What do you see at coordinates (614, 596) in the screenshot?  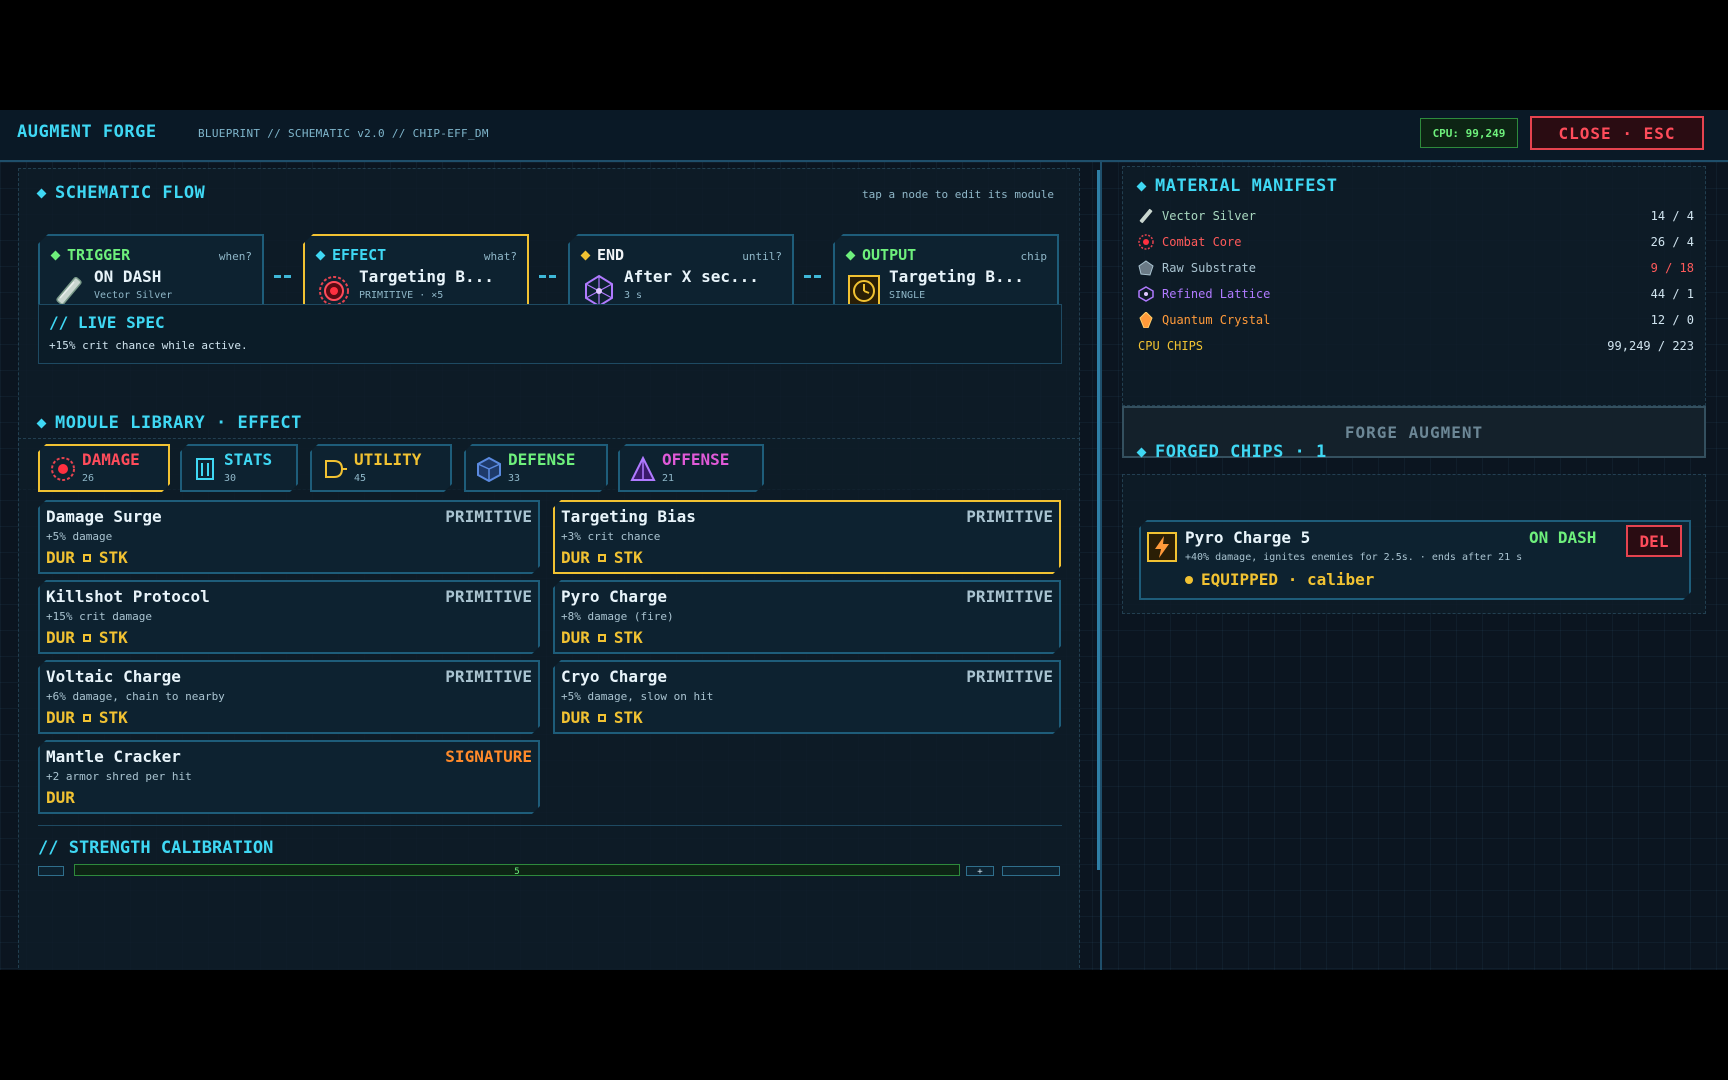 I see `module-name: Pyro Charge` at bounding box center [614, 596].